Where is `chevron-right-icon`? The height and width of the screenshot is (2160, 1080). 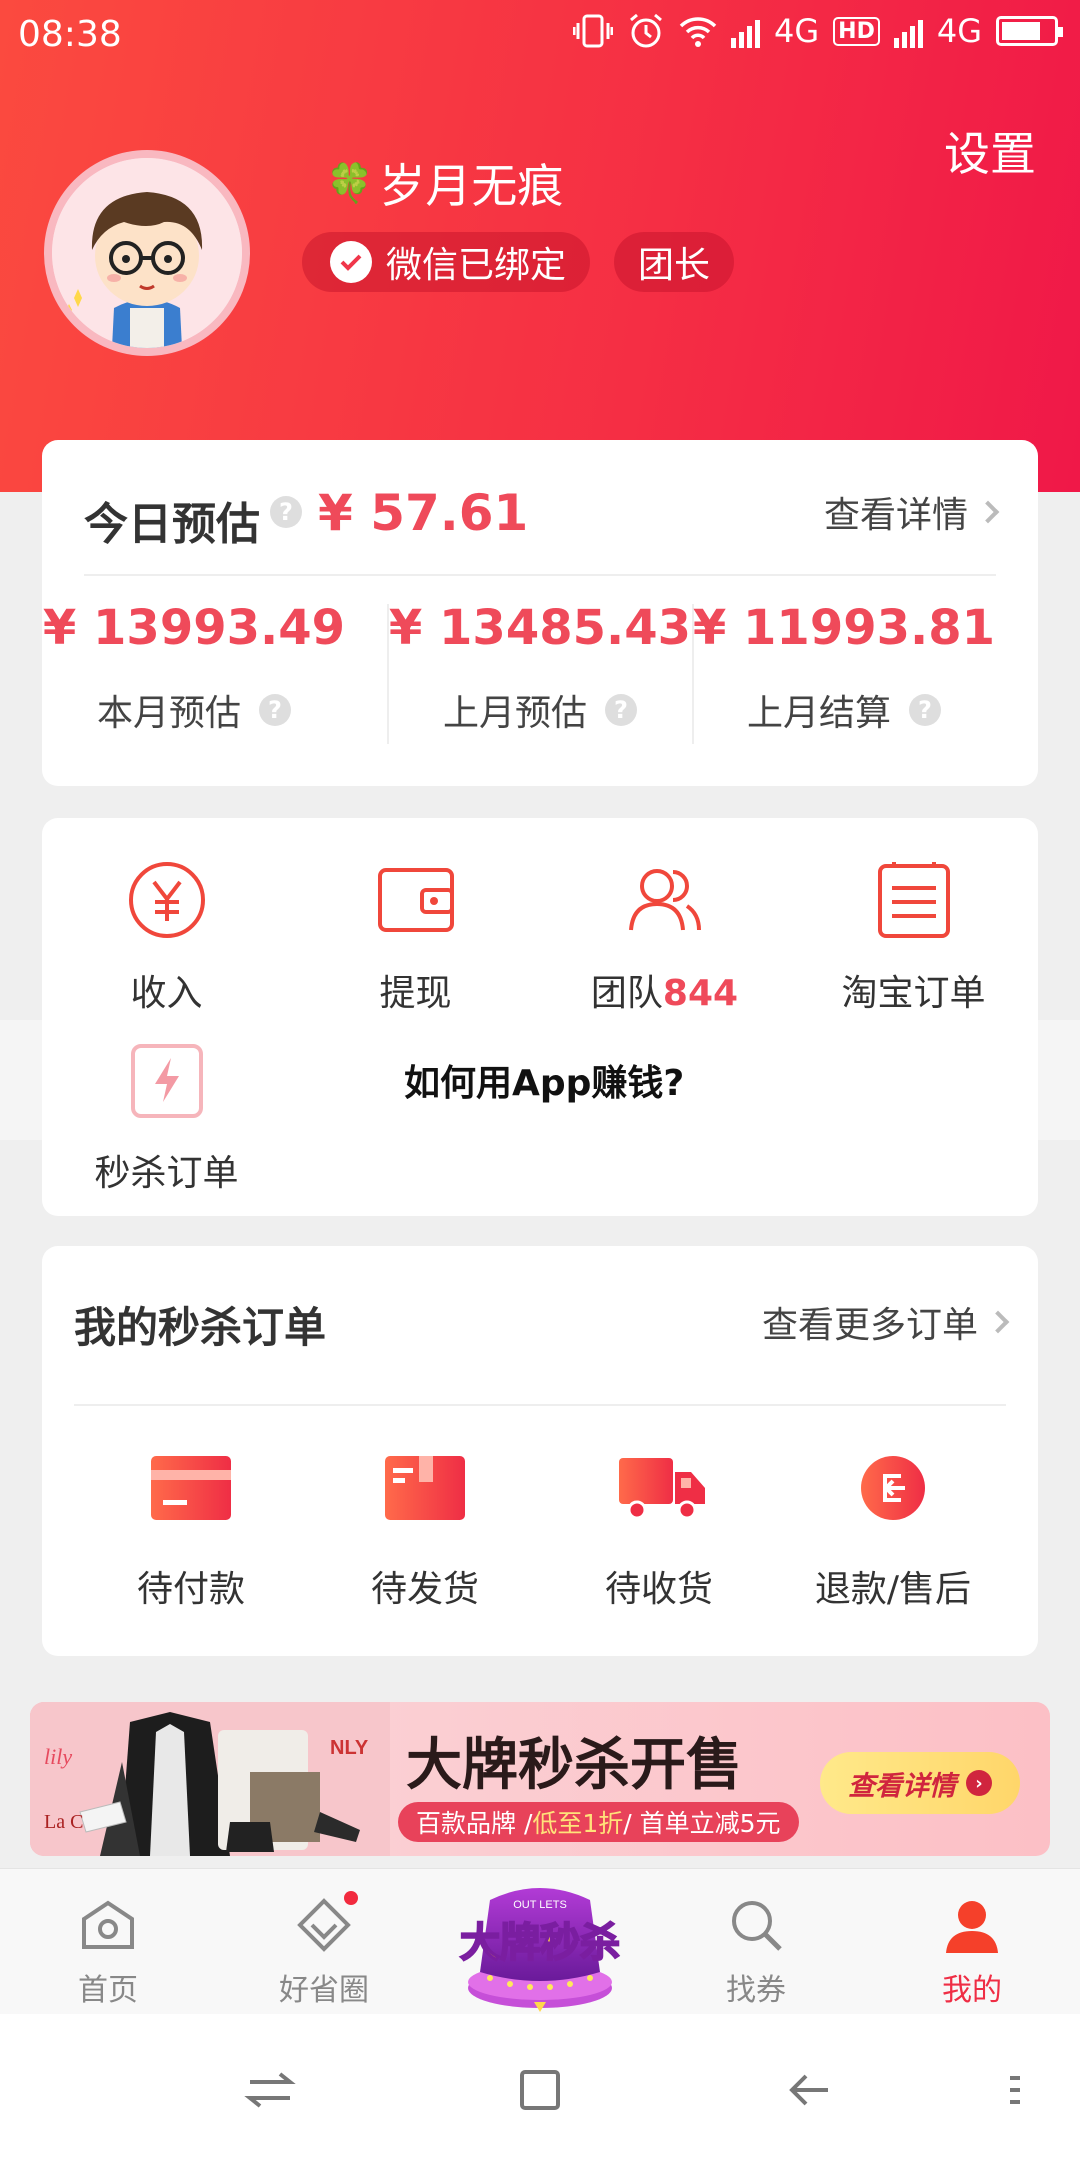 chevron-right-icon is located at coordinates (988, 512).